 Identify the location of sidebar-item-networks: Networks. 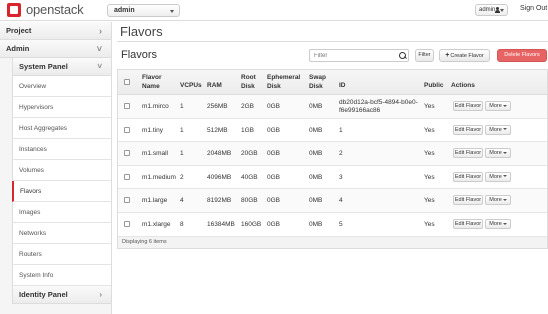
(61, 233).